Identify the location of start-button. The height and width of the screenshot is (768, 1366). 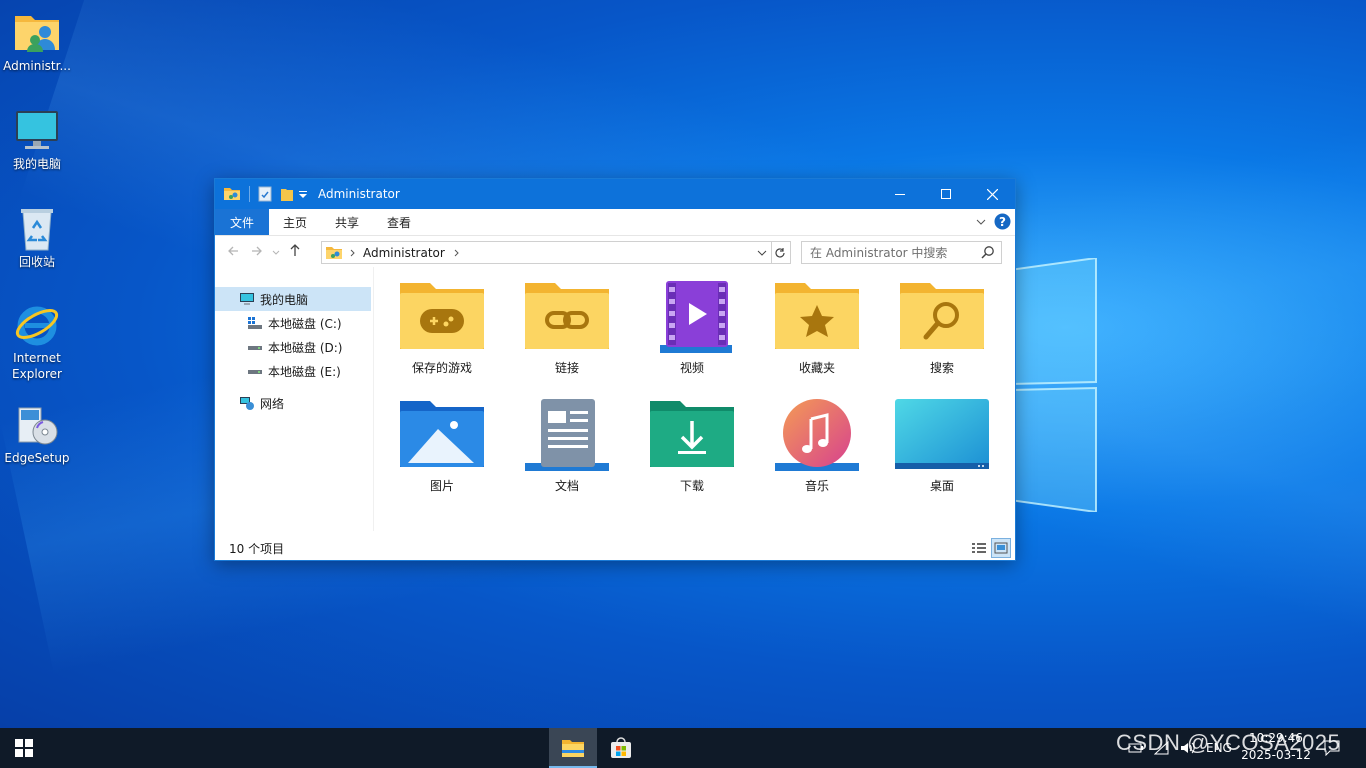
(24, 748).